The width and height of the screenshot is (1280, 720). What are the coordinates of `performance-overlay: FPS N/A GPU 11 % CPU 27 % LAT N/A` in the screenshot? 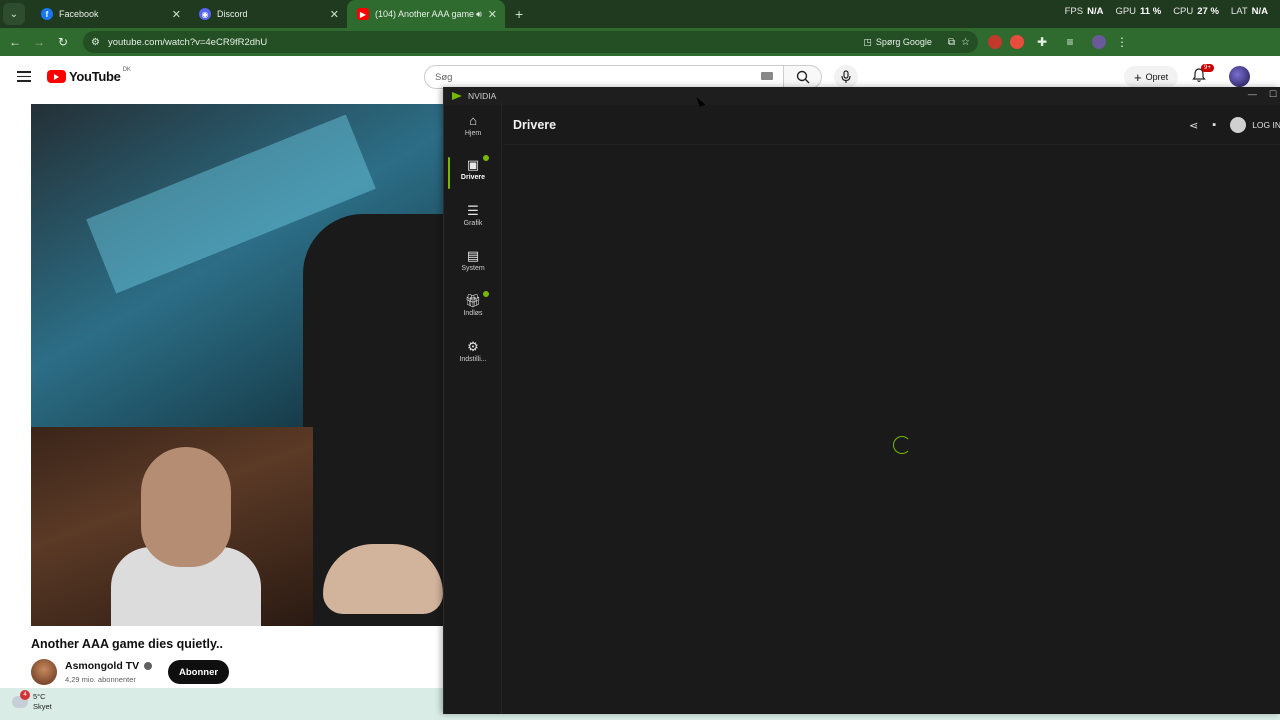 It's located at (1166, 11).